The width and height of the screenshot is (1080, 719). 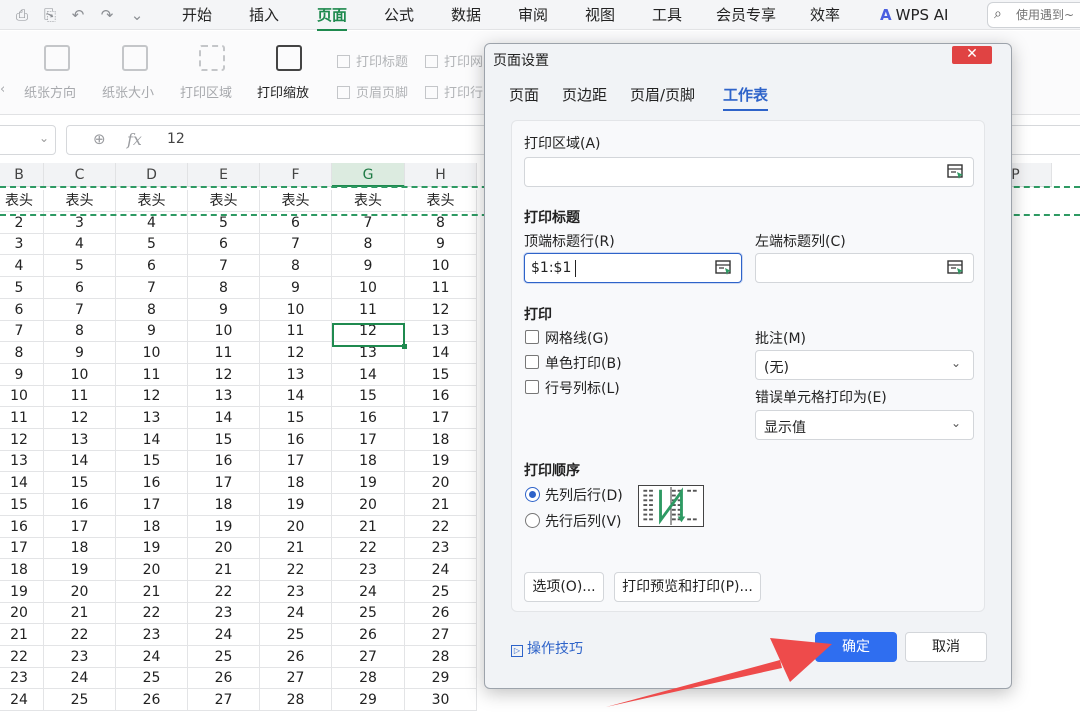 I want to click on ok-button: 确定, so click(x=856, y=647).